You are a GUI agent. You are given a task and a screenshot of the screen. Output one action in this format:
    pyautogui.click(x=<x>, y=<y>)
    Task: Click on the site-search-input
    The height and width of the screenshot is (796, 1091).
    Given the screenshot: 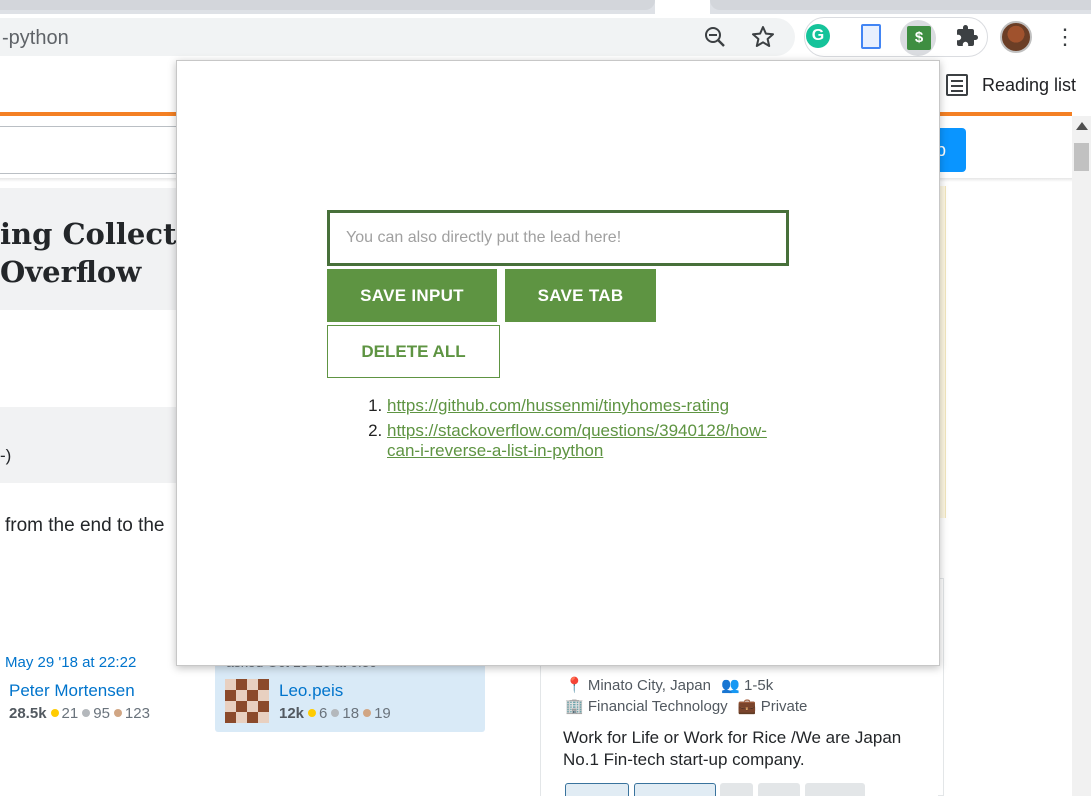 What is the action you would take?
    pyautogui.click(x=90, y=150)
    